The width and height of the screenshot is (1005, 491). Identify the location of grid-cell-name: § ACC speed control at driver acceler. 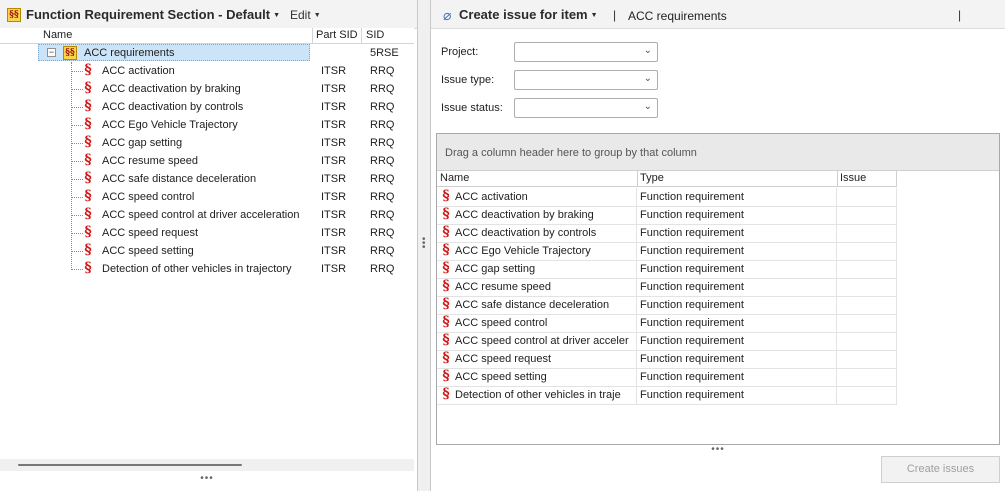
(537, 341).